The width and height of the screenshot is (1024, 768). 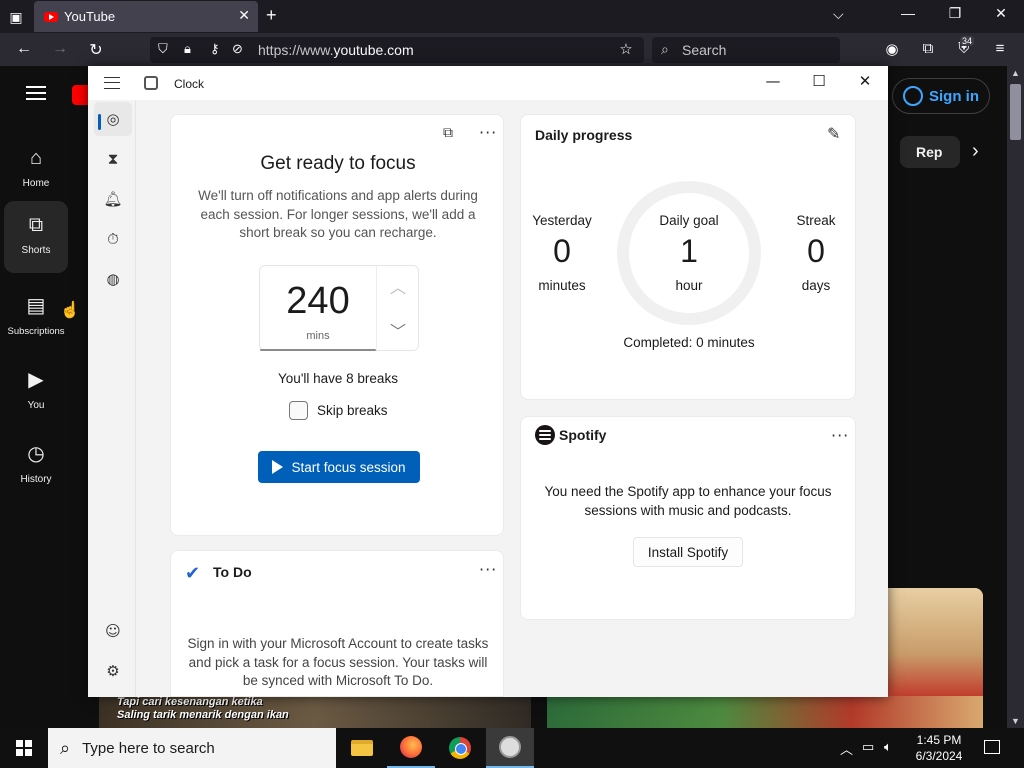 I want to click on lock-icon: 🔒︎, so click(x=187, y=49).